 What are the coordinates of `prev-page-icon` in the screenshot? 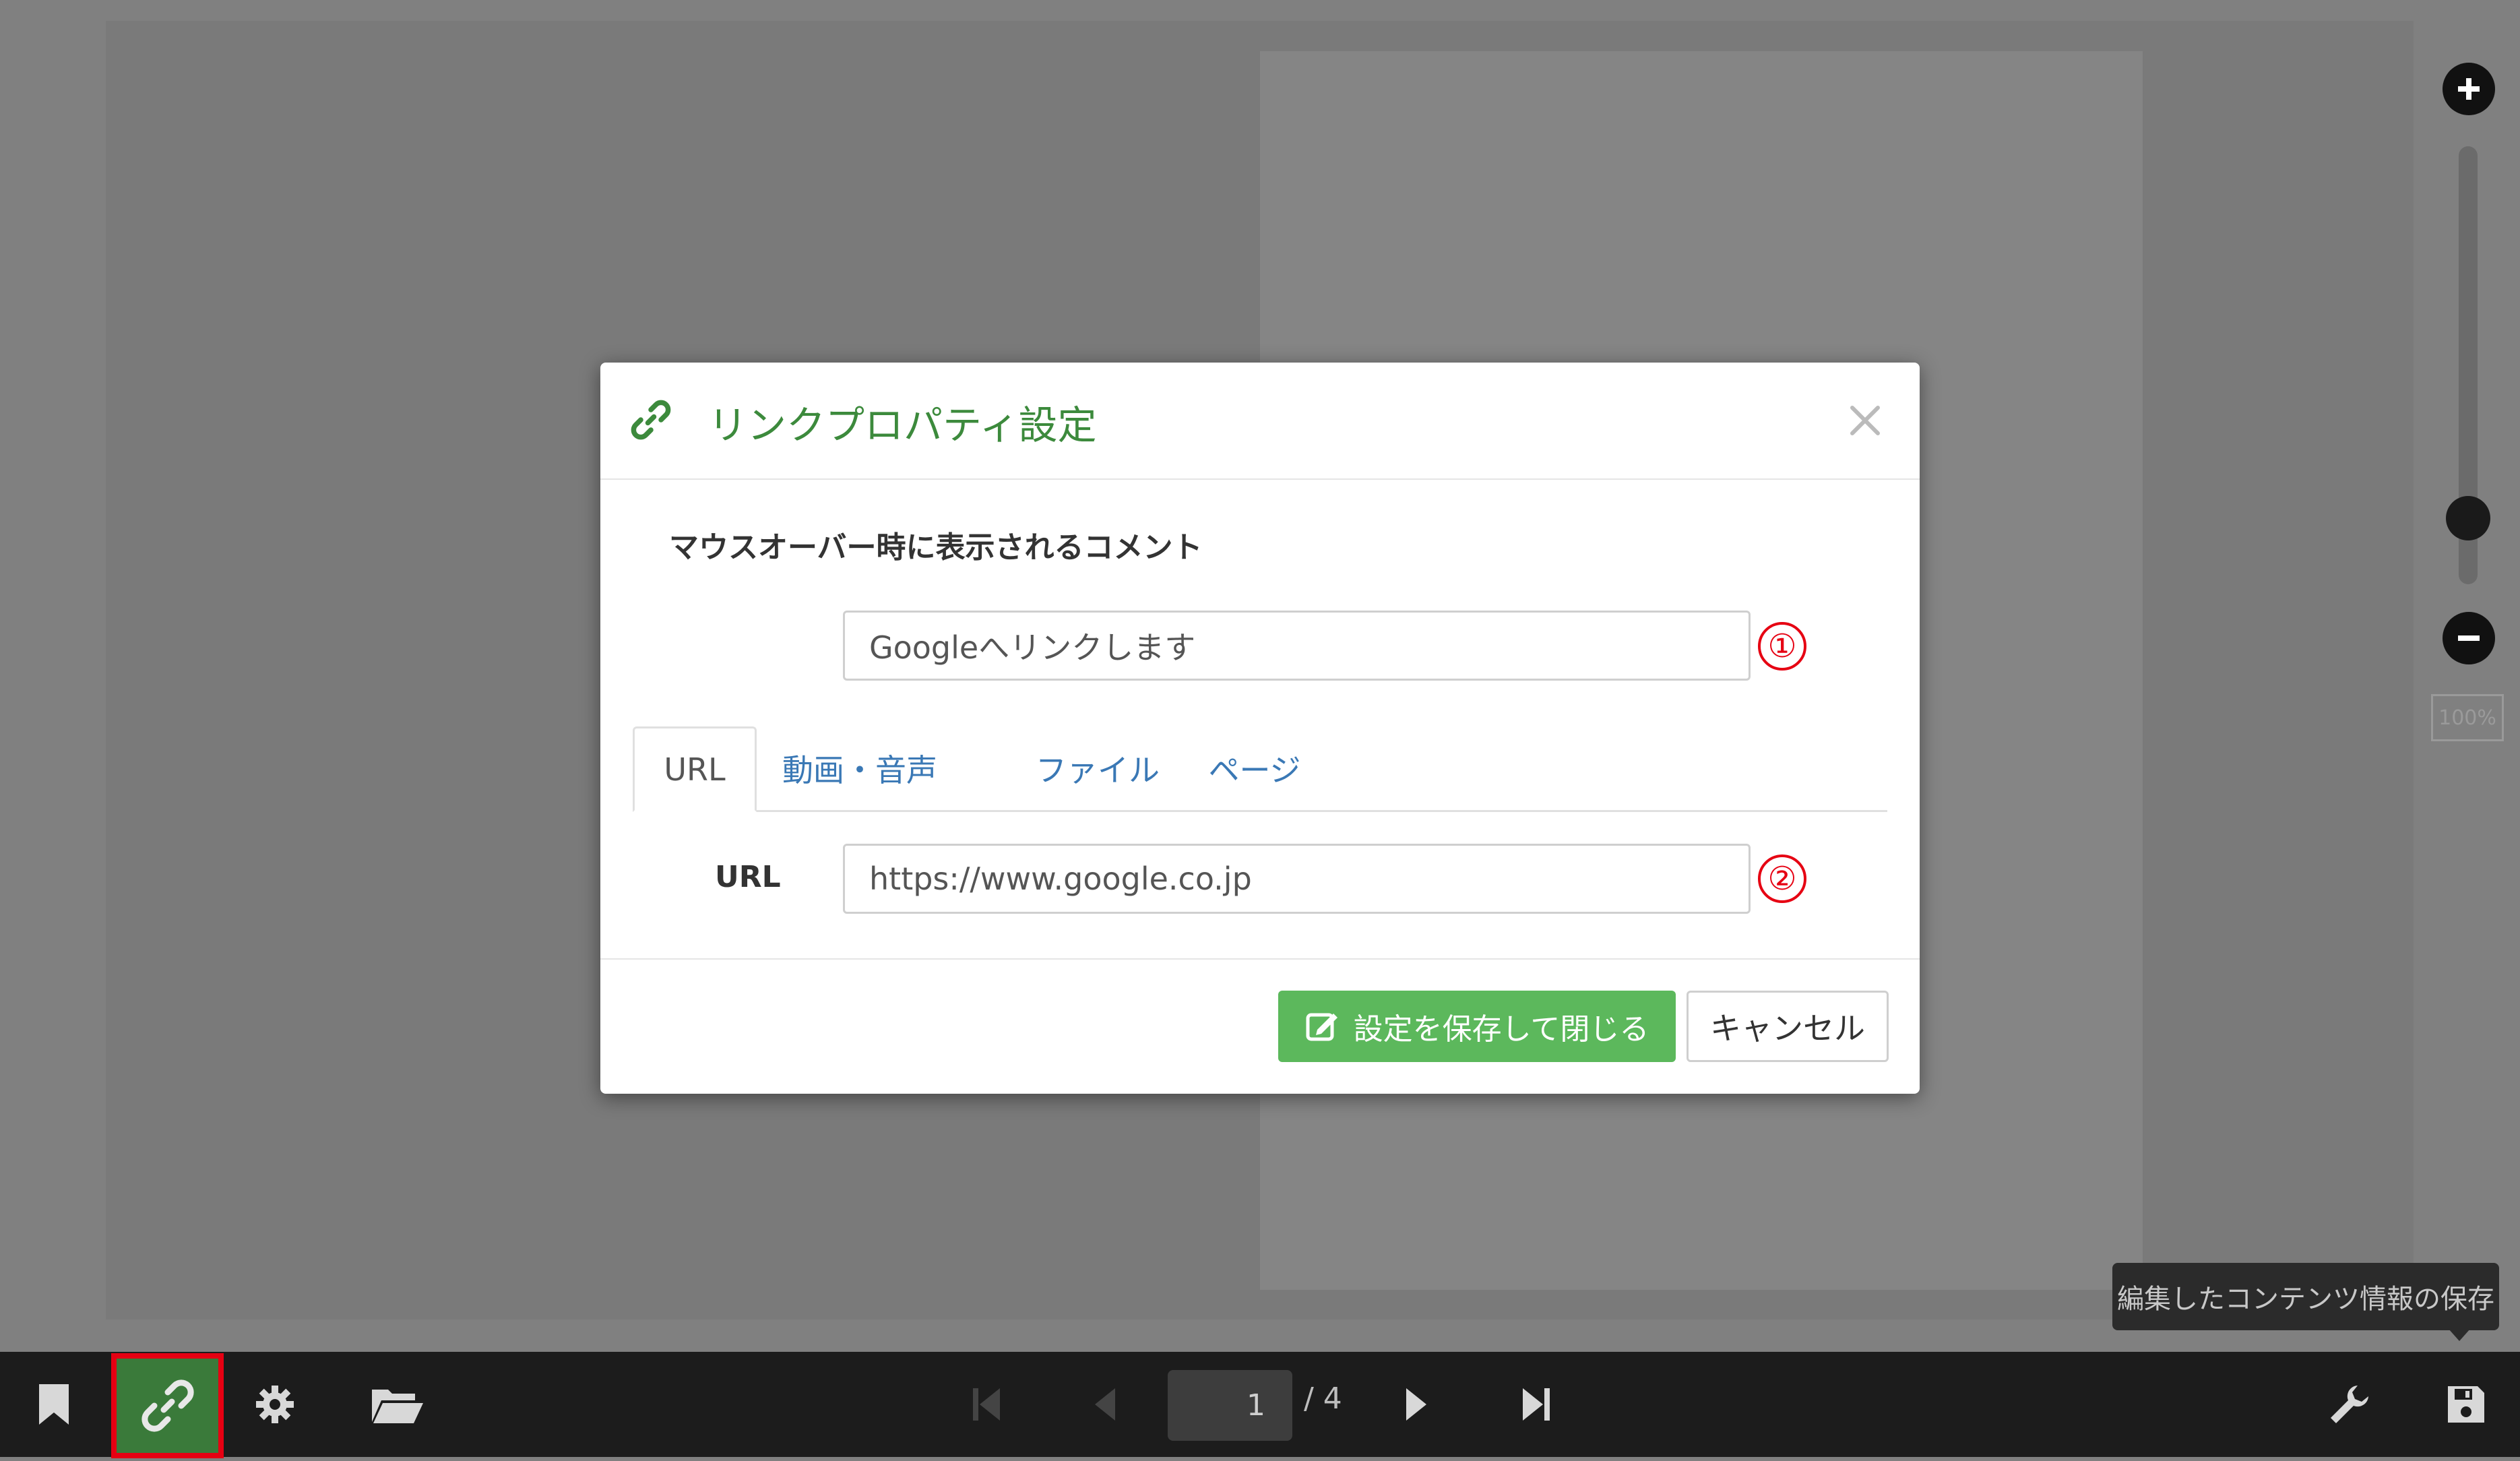 It's located at (1105, 1404).